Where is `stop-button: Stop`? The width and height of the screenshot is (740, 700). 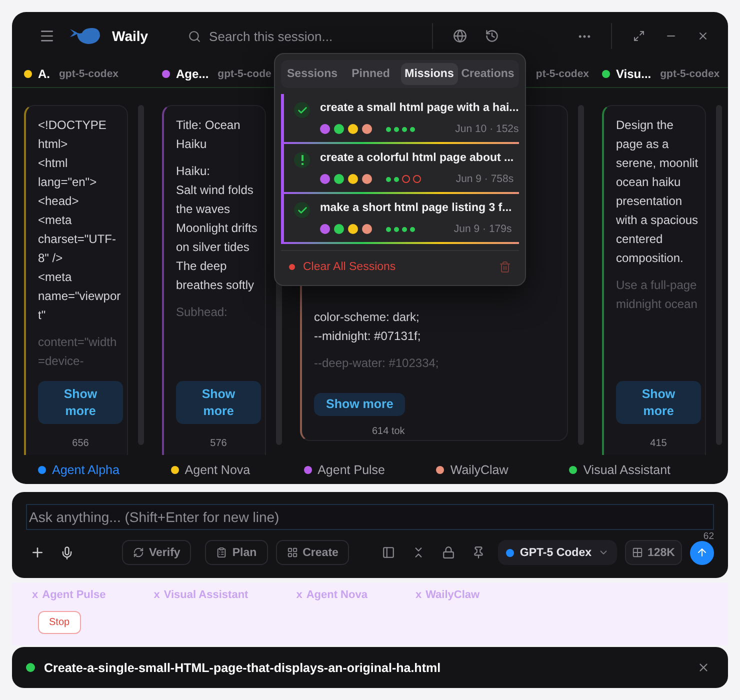
stop-button: Stop is located at coordinates (59, 622).